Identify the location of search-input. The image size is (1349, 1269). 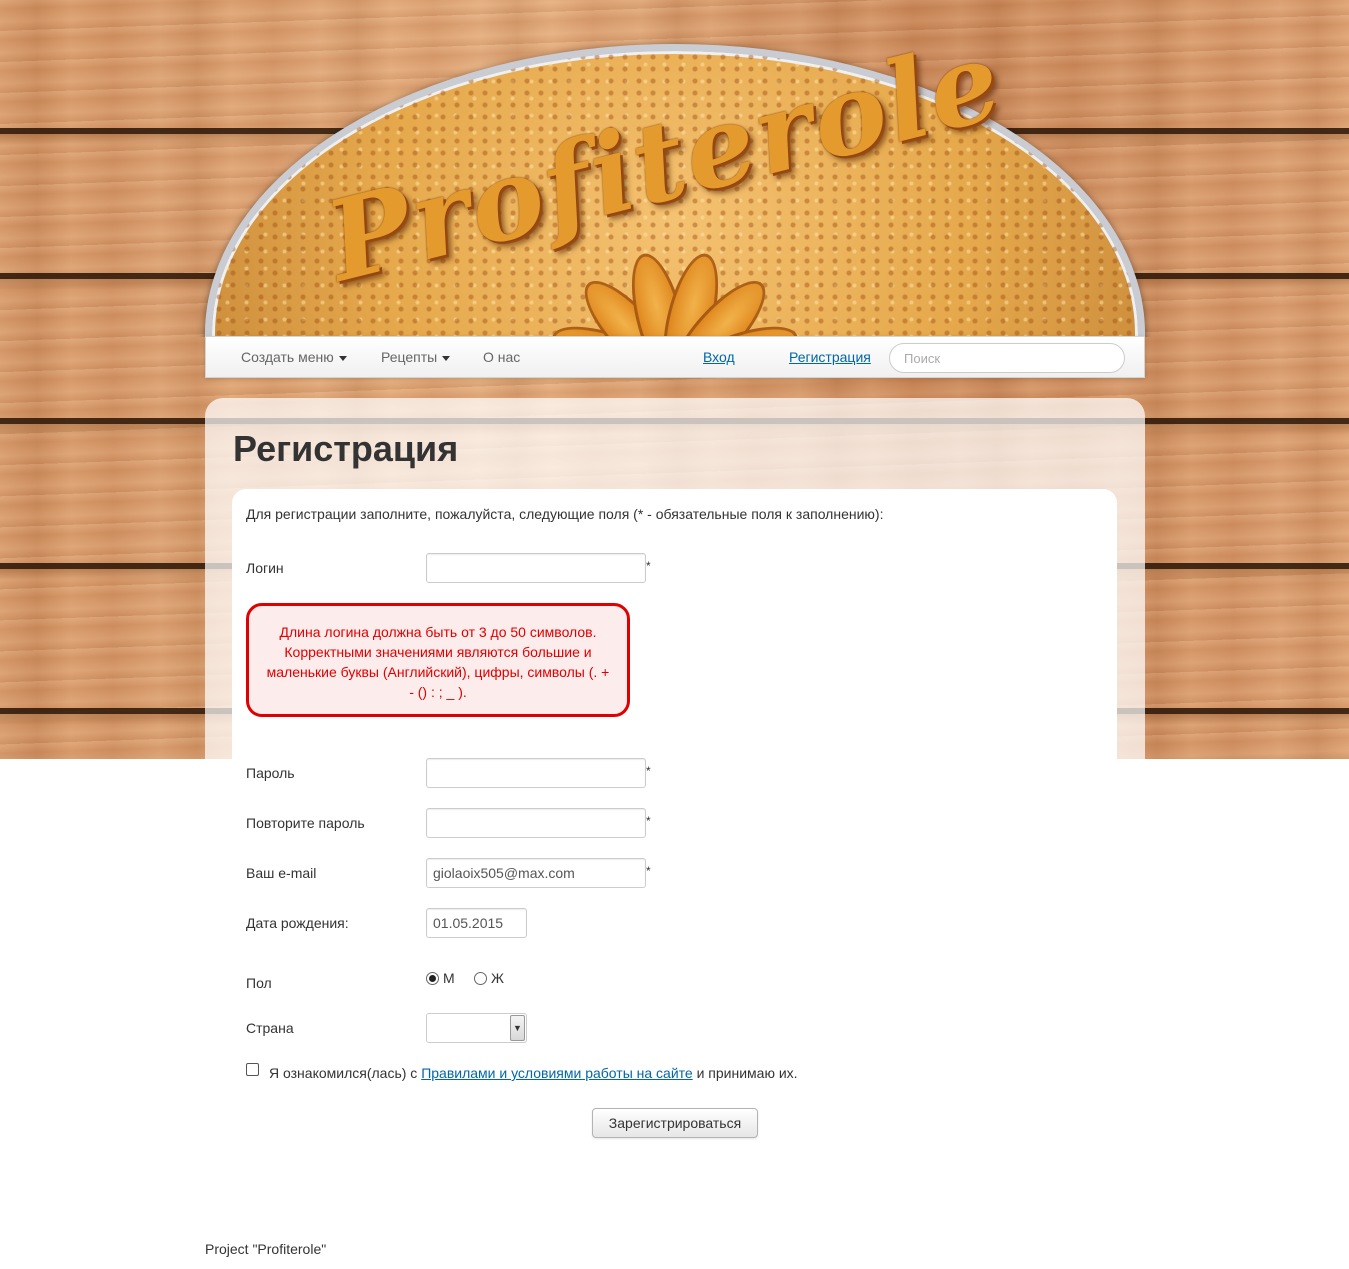
(1007, 358).